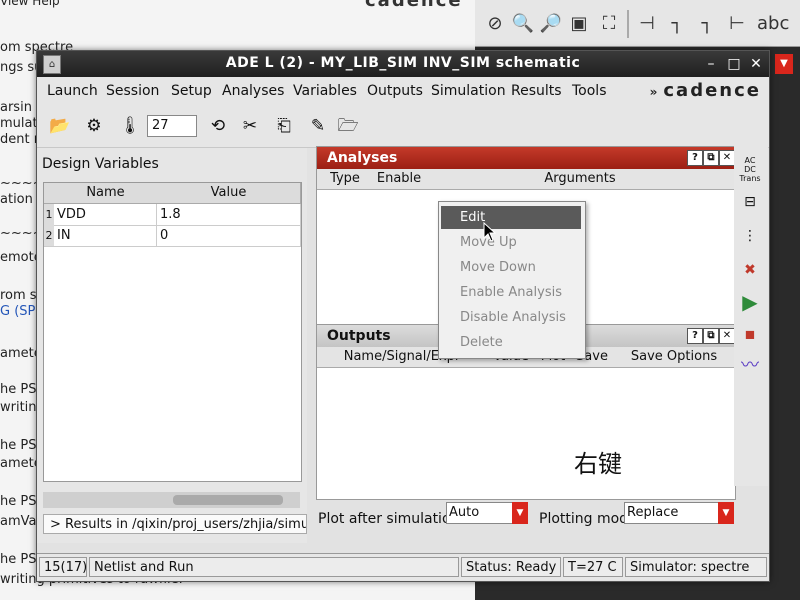  Describe the element at coordinates (674, 357) in the screenshot. I see `column-header-save-options: Save Options` at that location.